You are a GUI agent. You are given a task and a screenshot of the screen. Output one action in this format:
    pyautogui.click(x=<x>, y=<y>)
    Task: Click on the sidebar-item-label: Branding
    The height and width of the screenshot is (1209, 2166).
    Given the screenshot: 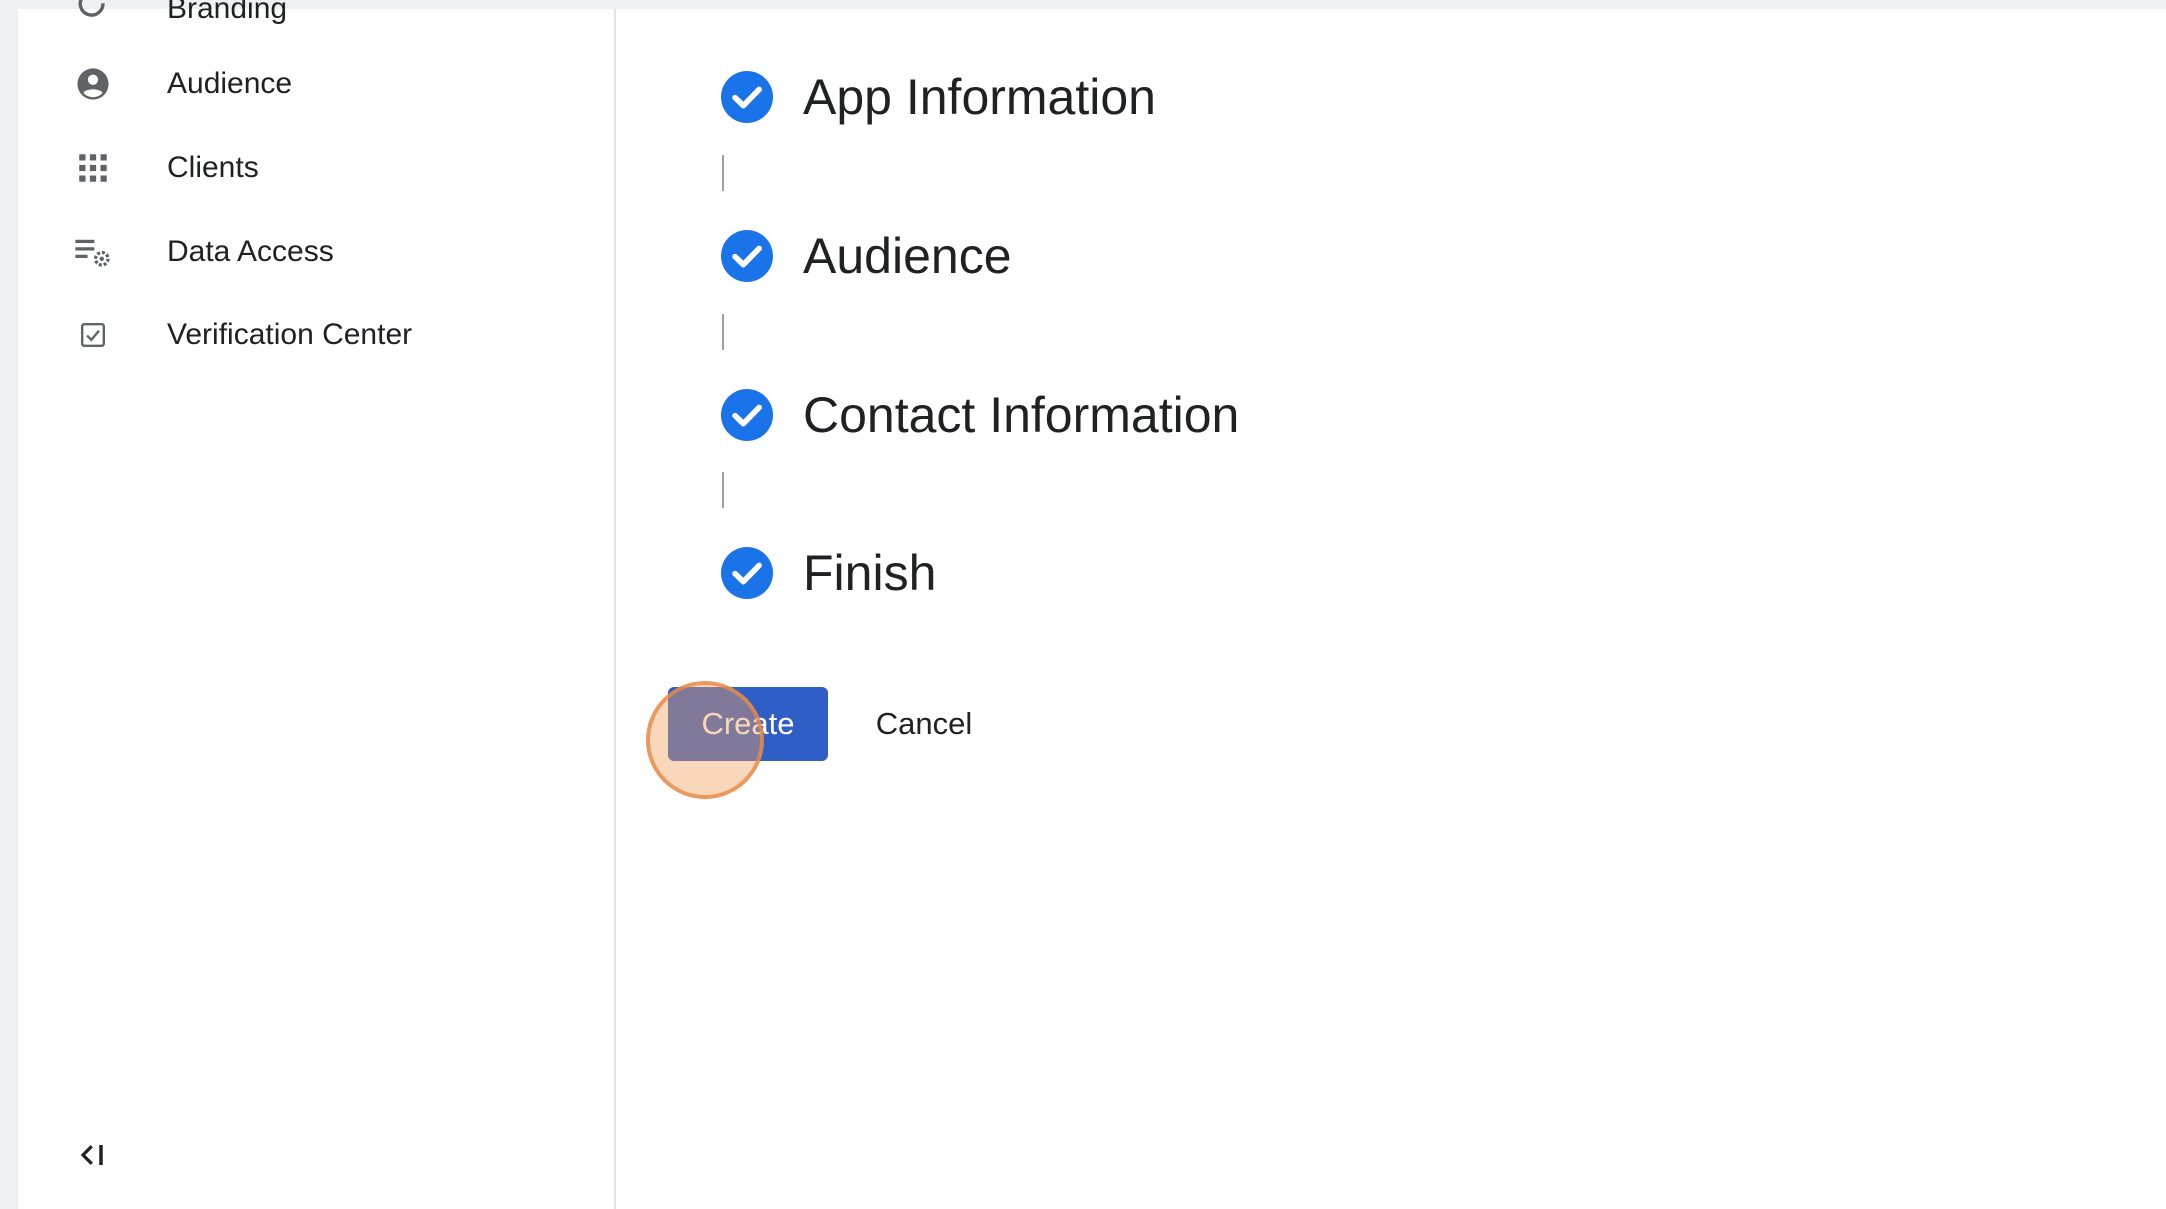 What is the action you would take?
    pyautogui.click(x=227, y=12)
    